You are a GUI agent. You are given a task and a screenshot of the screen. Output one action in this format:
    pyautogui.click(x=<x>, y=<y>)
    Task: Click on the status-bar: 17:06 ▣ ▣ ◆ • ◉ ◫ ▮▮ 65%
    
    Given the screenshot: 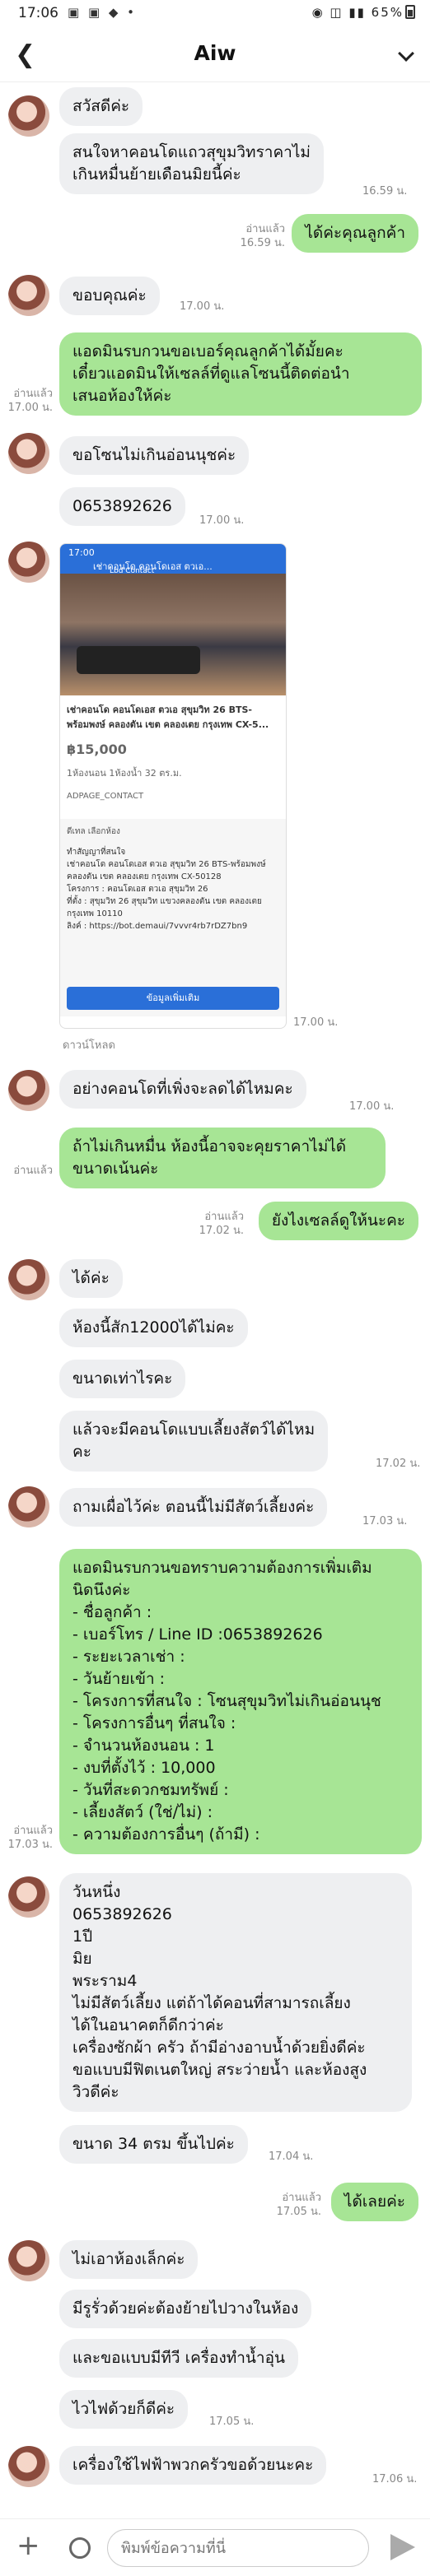 What is the action you would take?
    pyautogui.click(x=215, y=14)
    